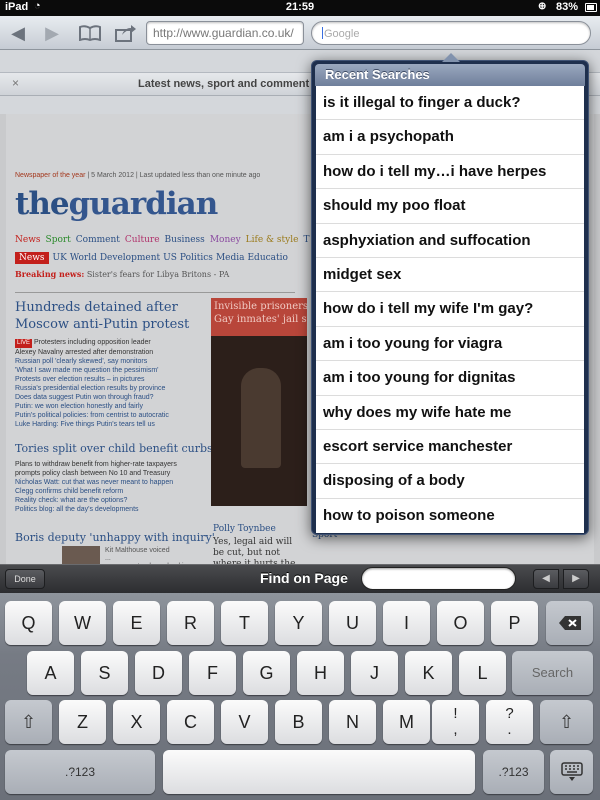  I want to click on left-arrow-icon: ◀, so click(546, 579).